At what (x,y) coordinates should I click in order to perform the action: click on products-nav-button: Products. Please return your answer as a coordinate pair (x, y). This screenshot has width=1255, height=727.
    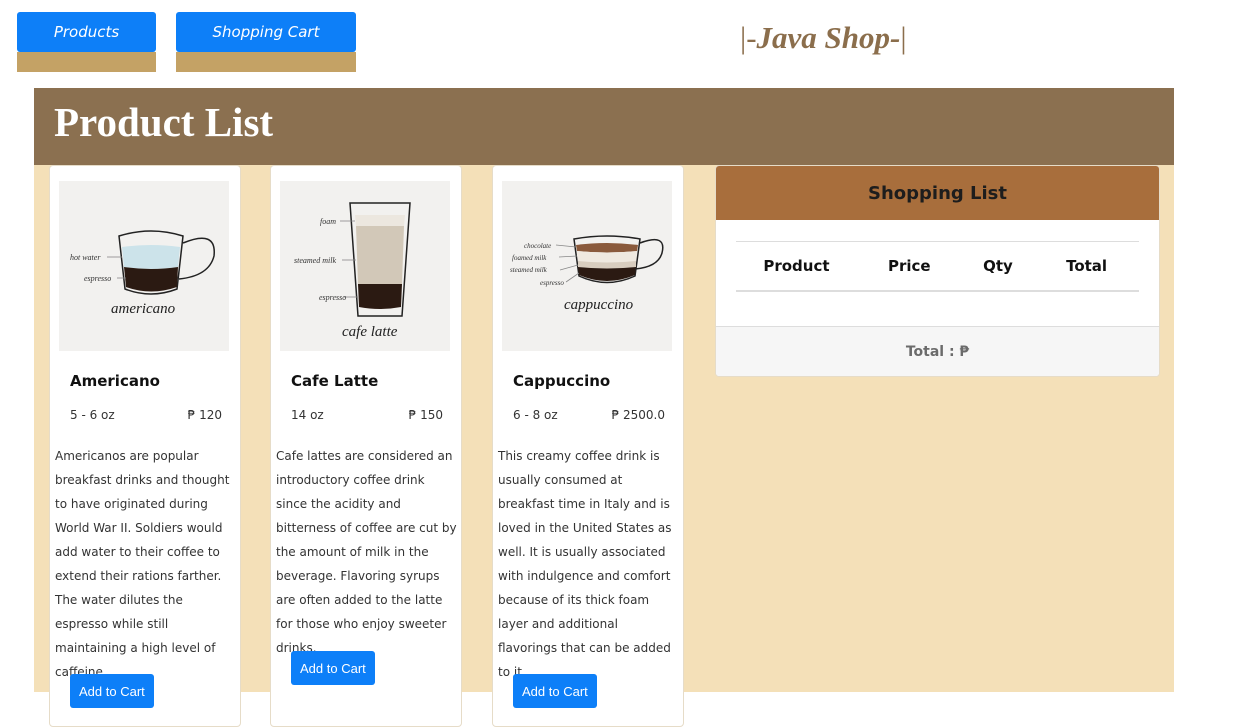
    Looking at the image, I should click on (86, 42).